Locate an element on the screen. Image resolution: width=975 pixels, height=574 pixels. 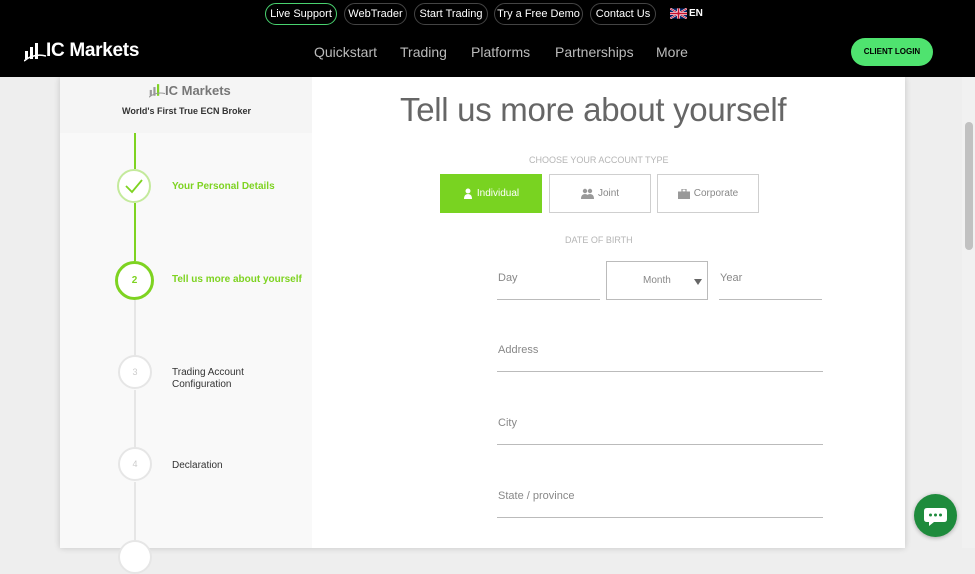
corporate-account-button: Corporate is located at coordinates (708, 193).